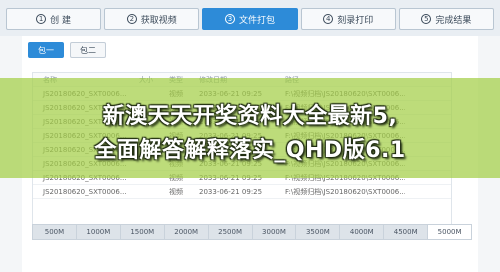  I want to click on scale-segment: 3000M, so click(274, 232).